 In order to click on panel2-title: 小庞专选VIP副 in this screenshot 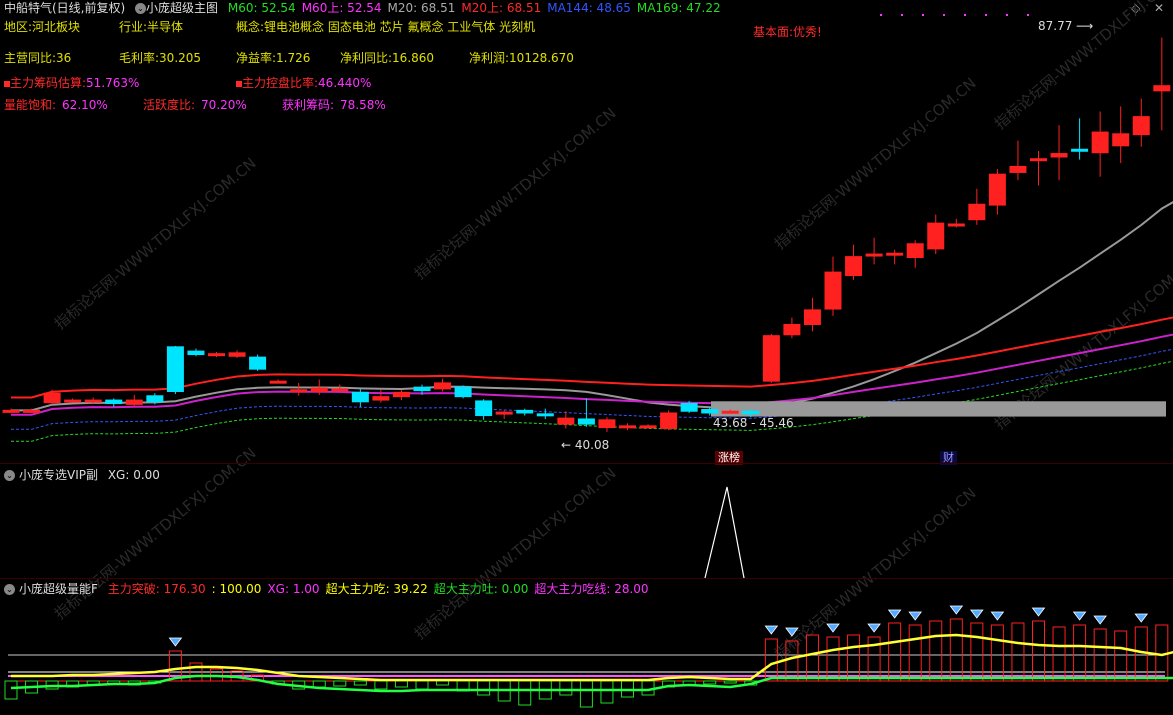, I will do `click(58, 475)`.